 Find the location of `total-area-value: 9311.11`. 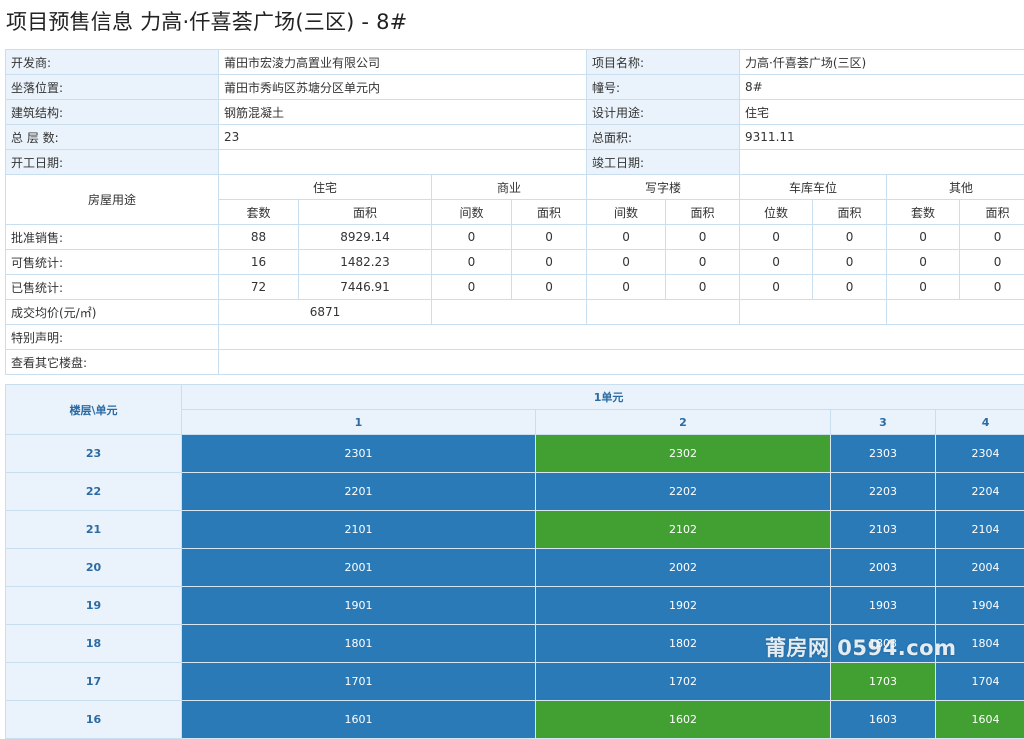

total-area-value: 9311.11 is located at coordinates (882, 137).